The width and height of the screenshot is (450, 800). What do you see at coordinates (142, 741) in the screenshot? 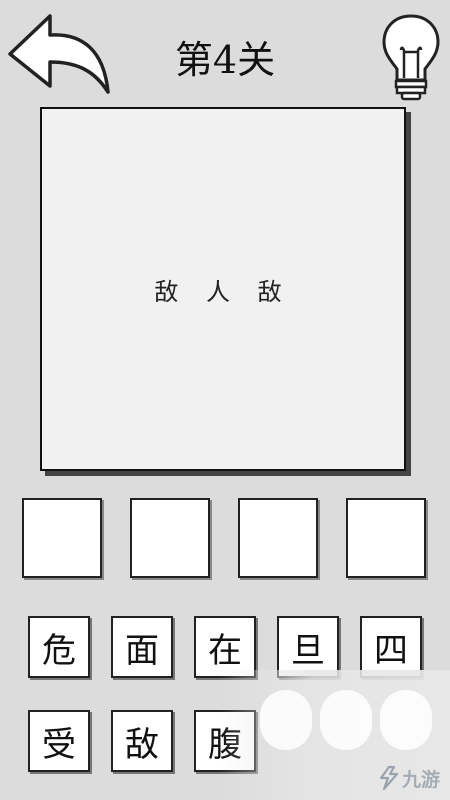
I see `candidate-tile: 敌` at bounding box center [142, 741].